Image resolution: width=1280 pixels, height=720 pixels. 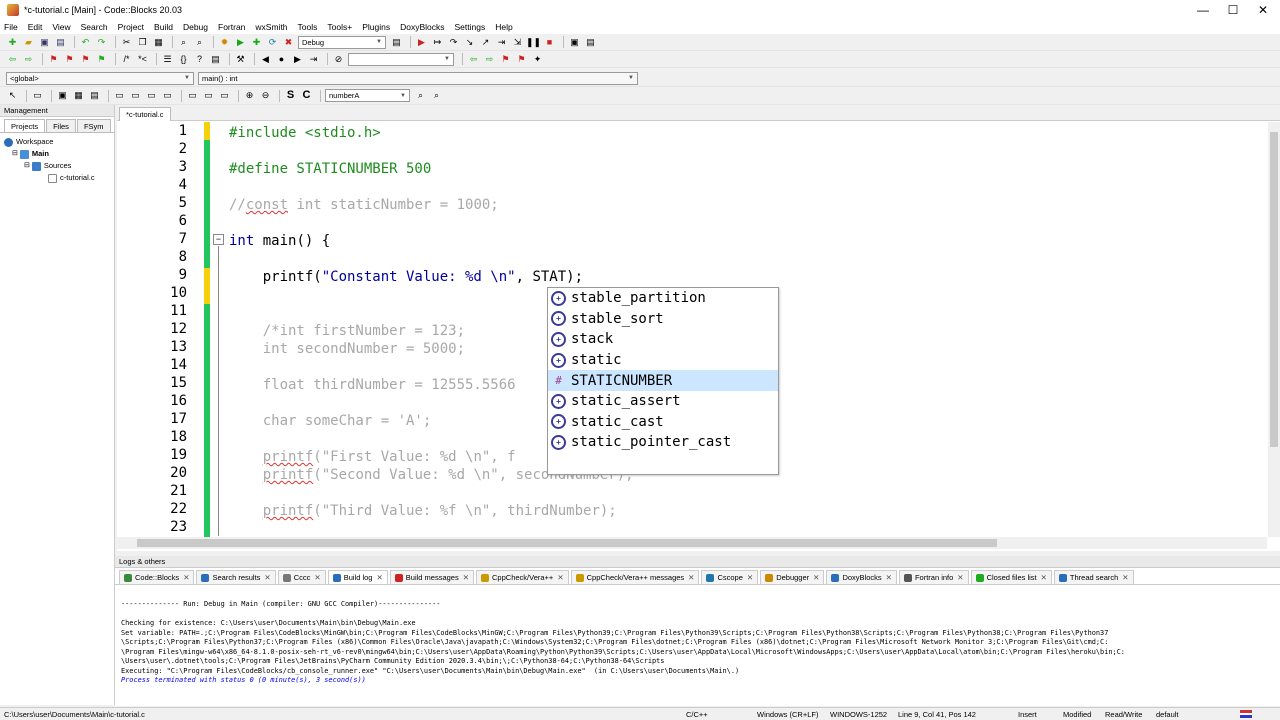 I want to click on menu-project: Project, so click(x=131, y=27).